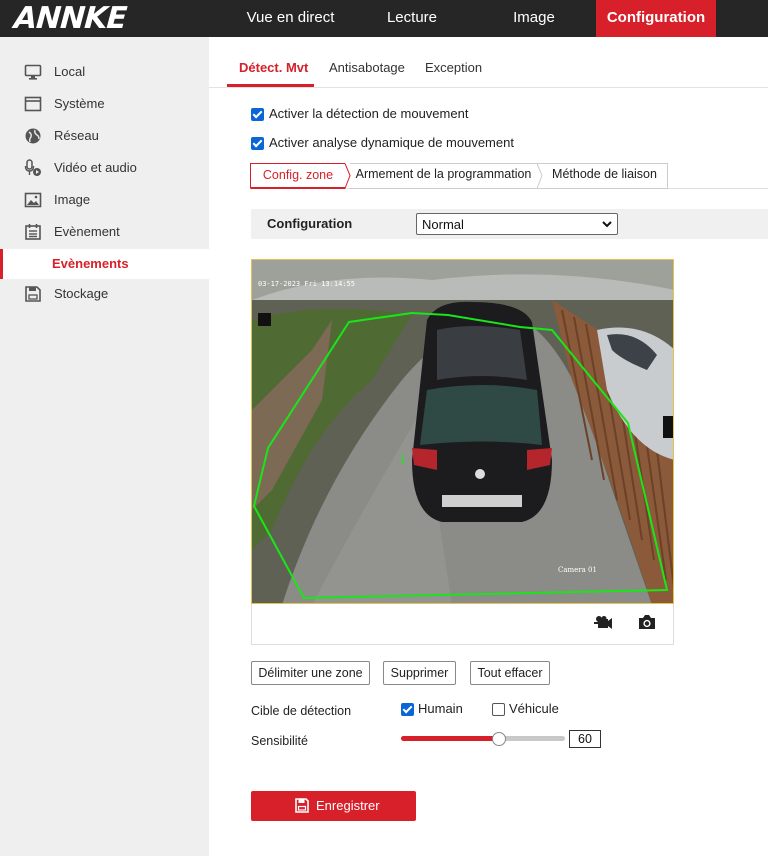 The width and height of the screenshot is (768, 856). Describe the element at coordinates (402, 459) in the screenshot. I see `motion-zone-number: 1` at that location.